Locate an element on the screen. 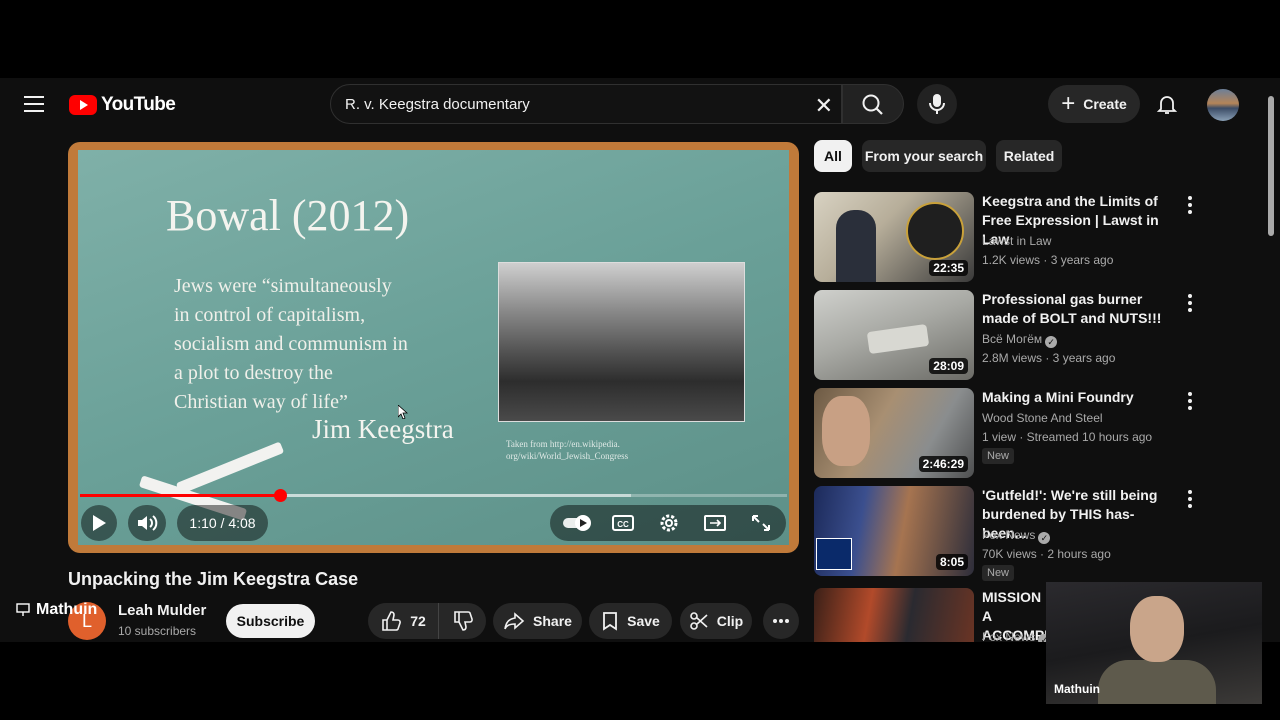  microphone-icon is located at coordinates (937, 104).